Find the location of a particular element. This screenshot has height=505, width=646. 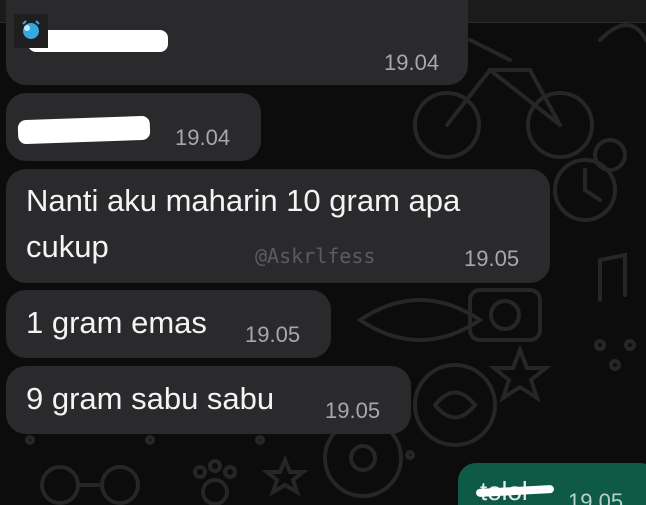

message-text: Nanti aku maharin 10 gram apa is located at coordinates (243, 200).